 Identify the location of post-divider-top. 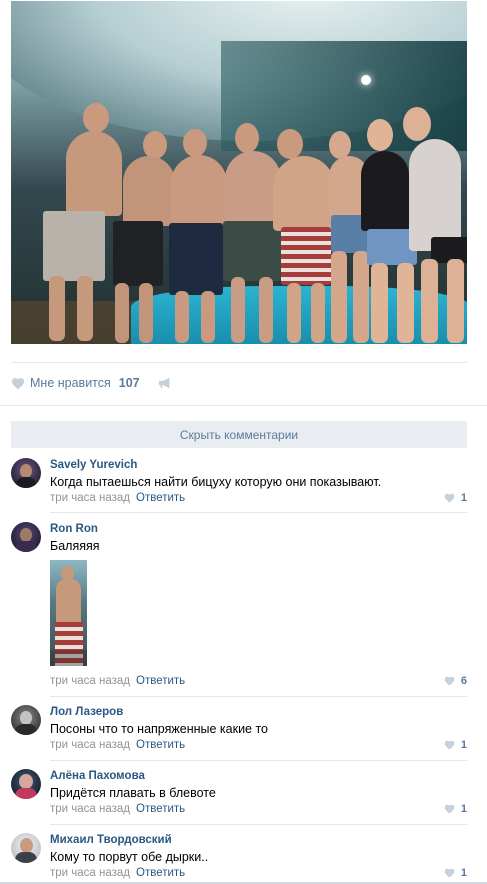
(239, 362).